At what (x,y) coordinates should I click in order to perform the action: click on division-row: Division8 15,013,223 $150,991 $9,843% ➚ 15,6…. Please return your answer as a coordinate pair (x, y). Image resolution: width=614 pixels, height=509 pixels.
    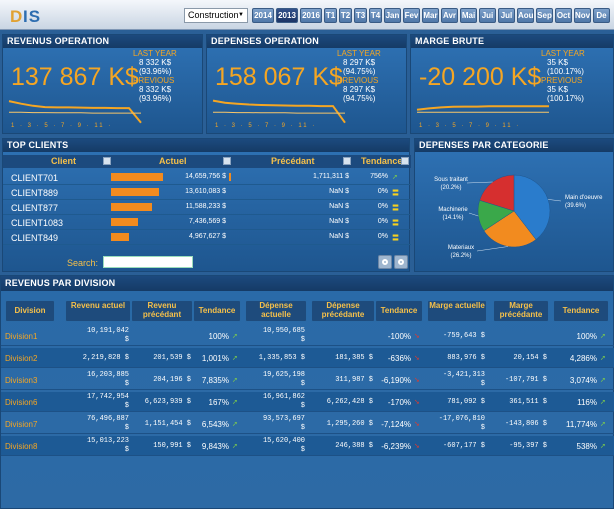
    Looking at the image, I should click on (307, 446).